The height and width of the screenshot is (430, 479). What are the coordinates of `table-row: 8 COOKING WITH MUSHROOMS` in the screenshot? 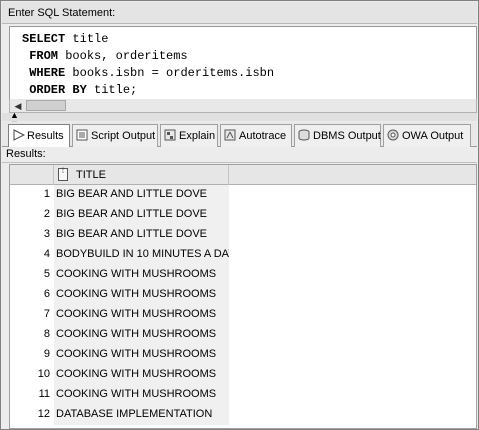 It's located at (243, 335).